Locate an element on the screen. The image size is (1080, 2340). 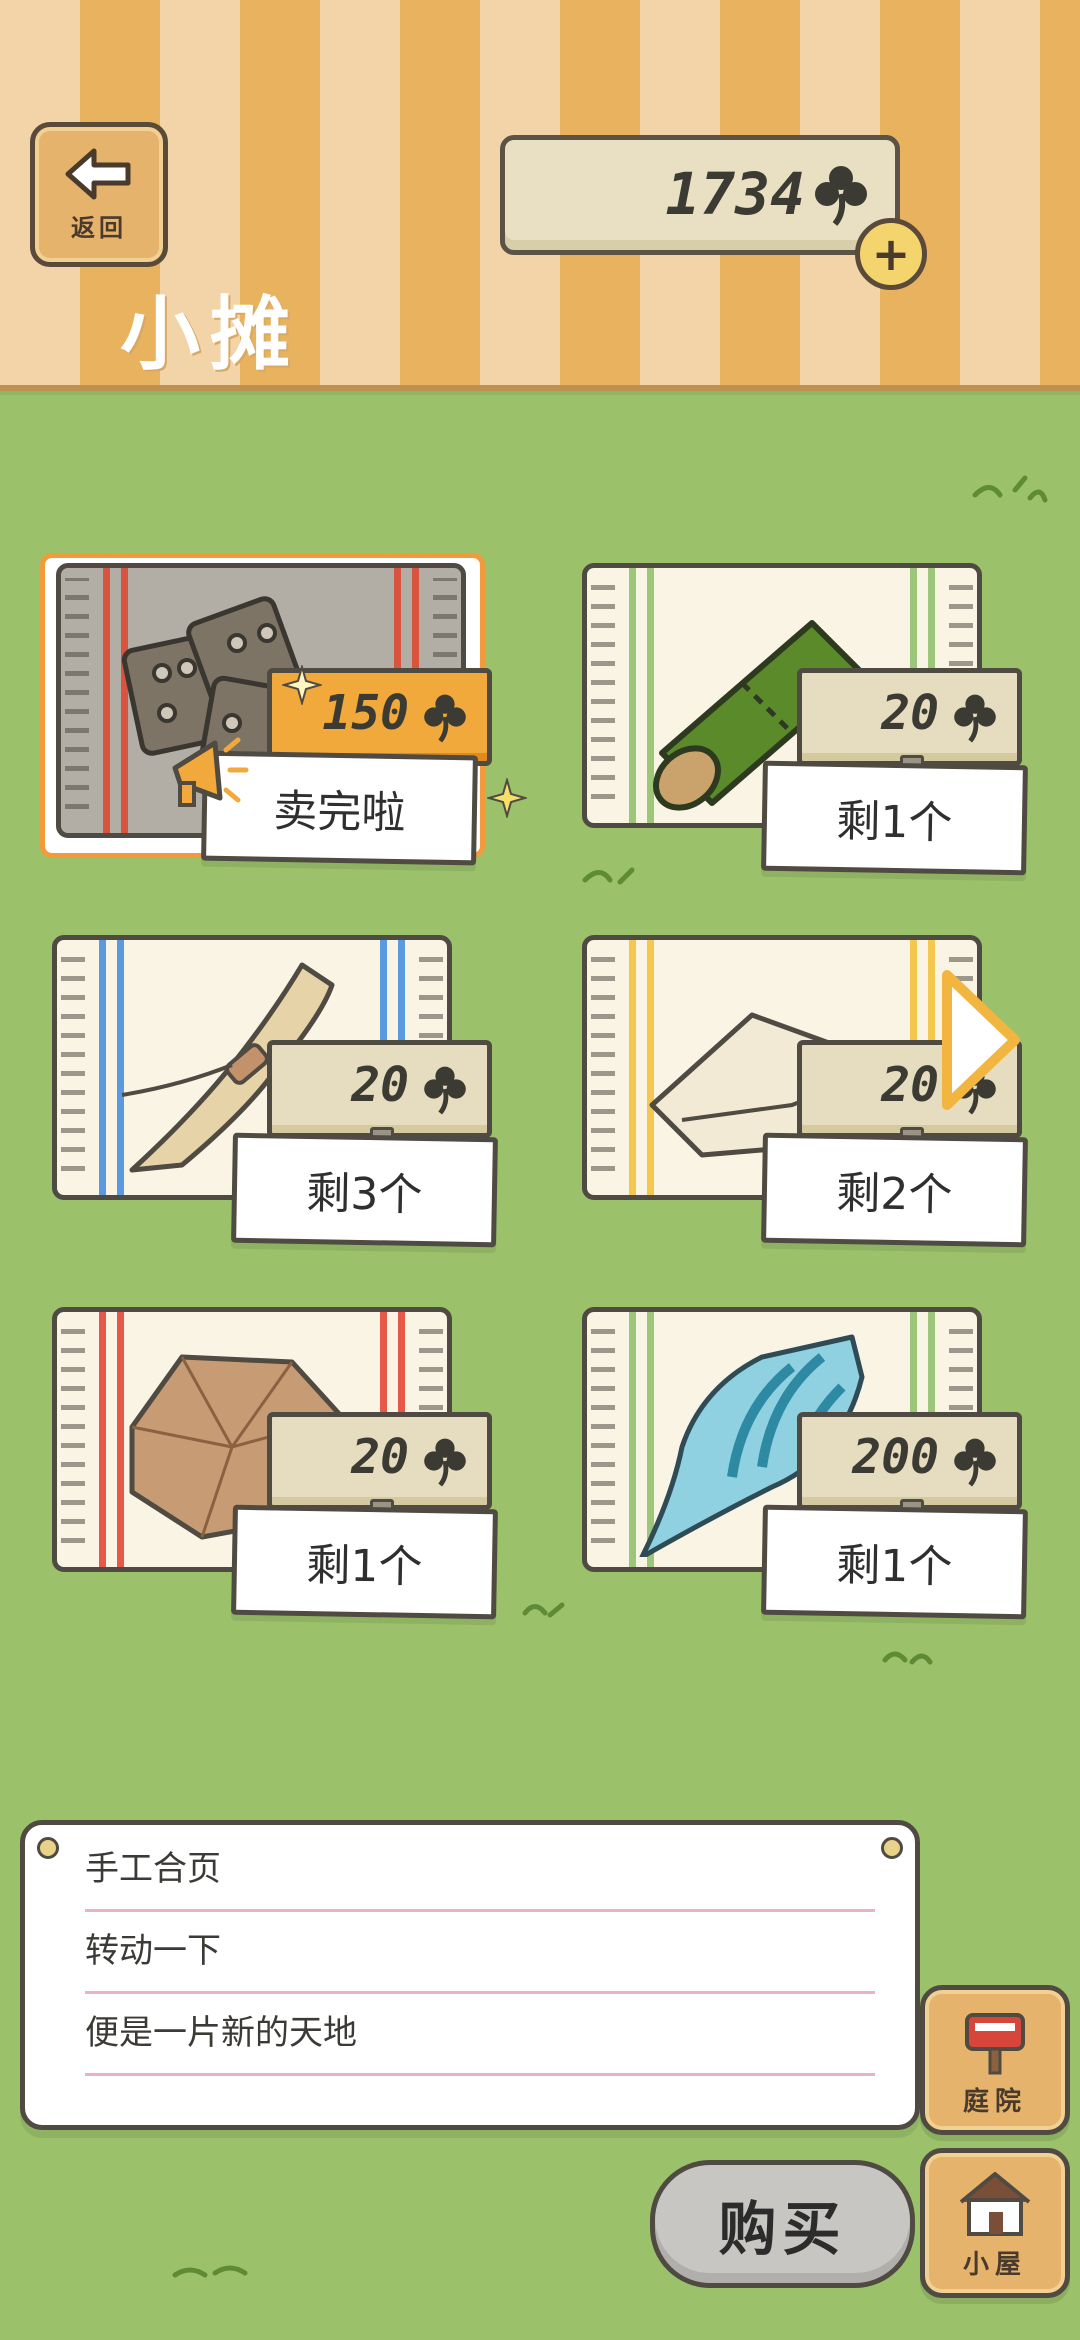
house-icon is located at coordinates (995, 2204).